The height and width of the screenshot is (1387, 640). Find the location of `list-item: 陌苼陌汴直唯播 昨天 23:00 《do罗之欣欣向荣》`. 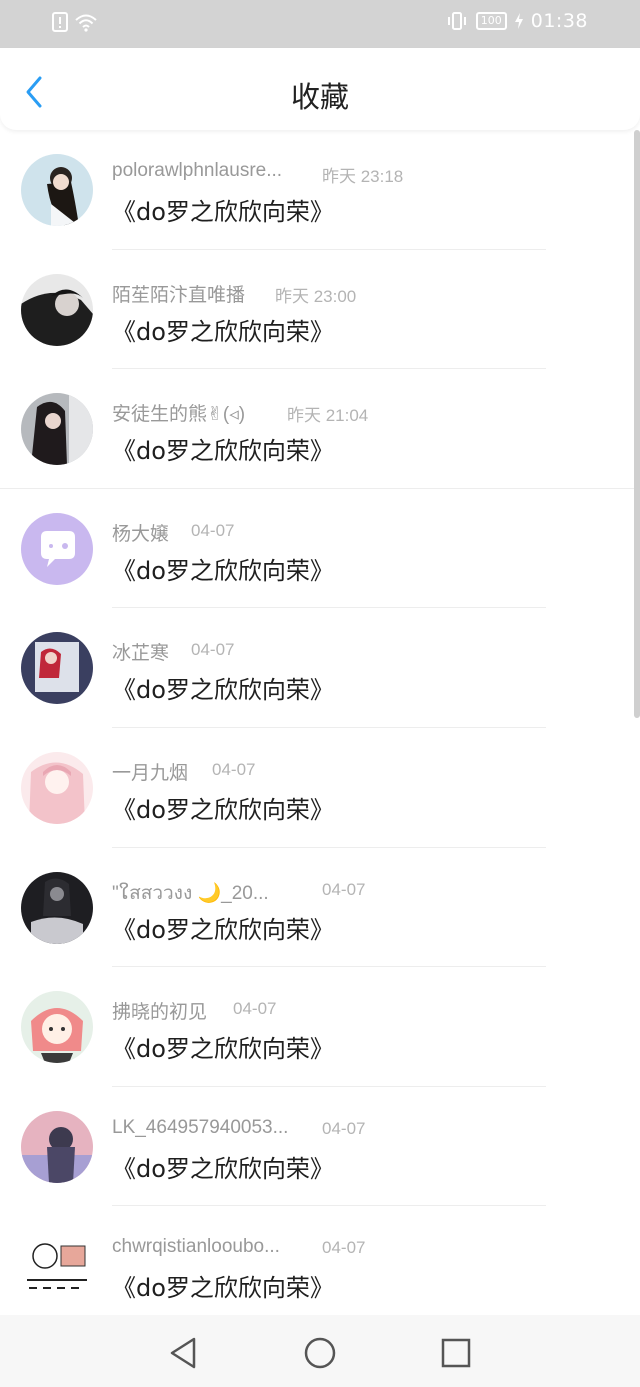

list-item: 陌苼陌汴直唯播 昨天 23:00 《do罗之欣欣向荣》 is located at coordinates (317, 310).